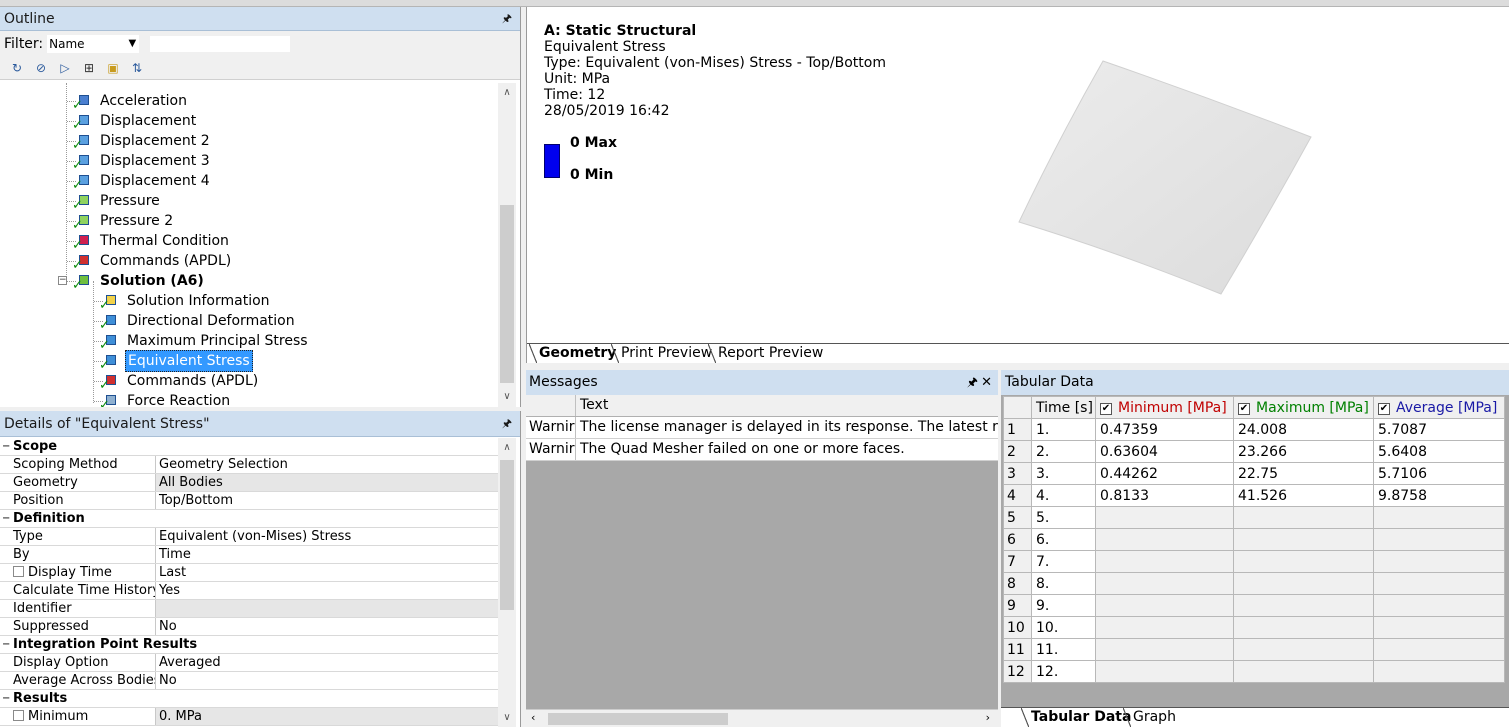  Describe the element at coordinates (986, 382) in the screenshot. I see `close-icon: ✕` at that location.